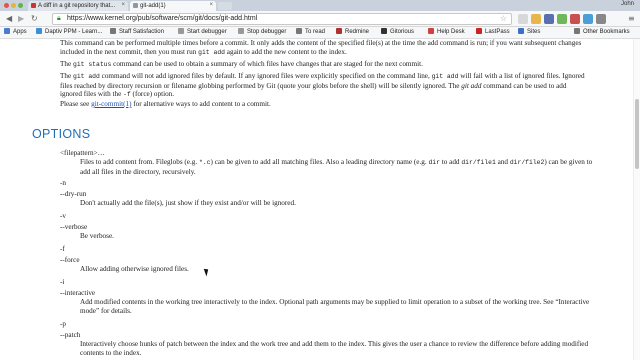  What do you see at coordinates (92, 64) in the screenshot?
I see `inline-code: git status` at bounding box center [92, 64].